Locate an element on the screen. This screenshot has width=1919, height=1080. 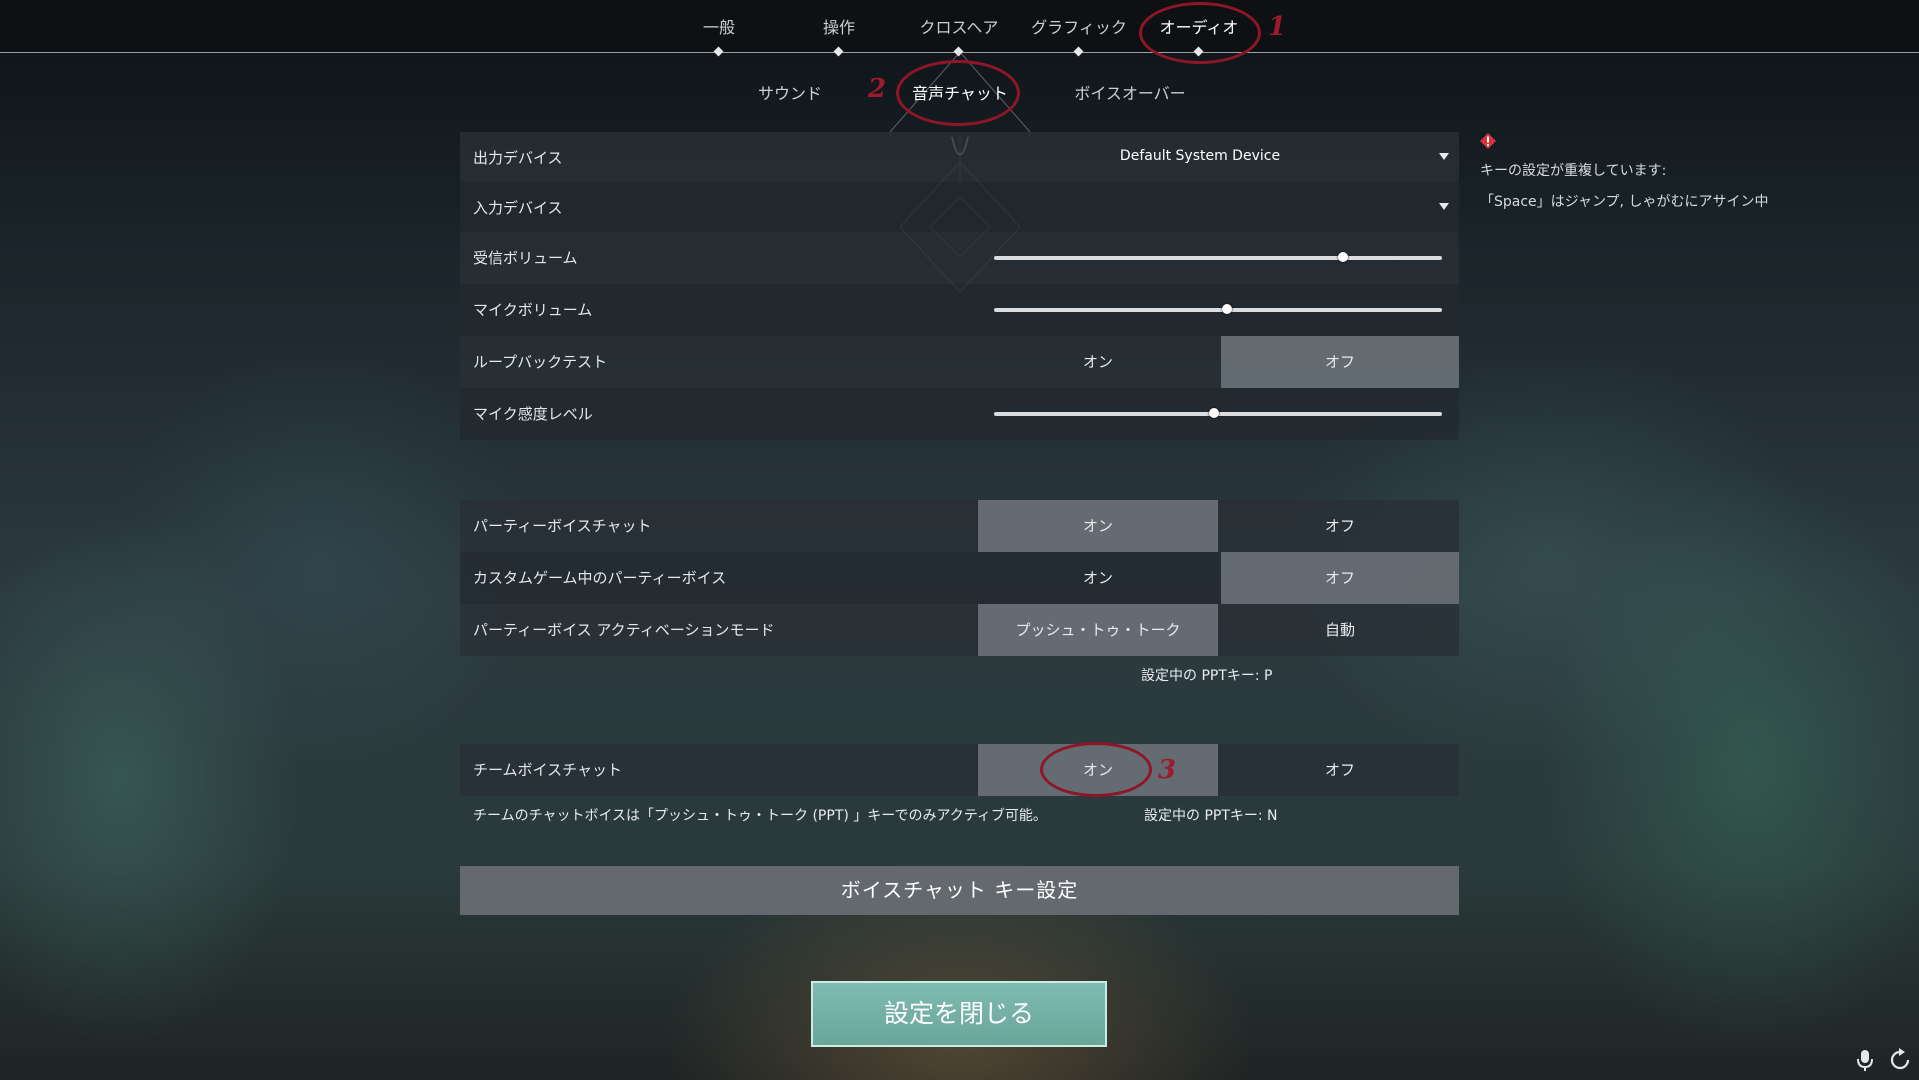
annotation-number-3: 3 is located at coordinates (1167, 770).